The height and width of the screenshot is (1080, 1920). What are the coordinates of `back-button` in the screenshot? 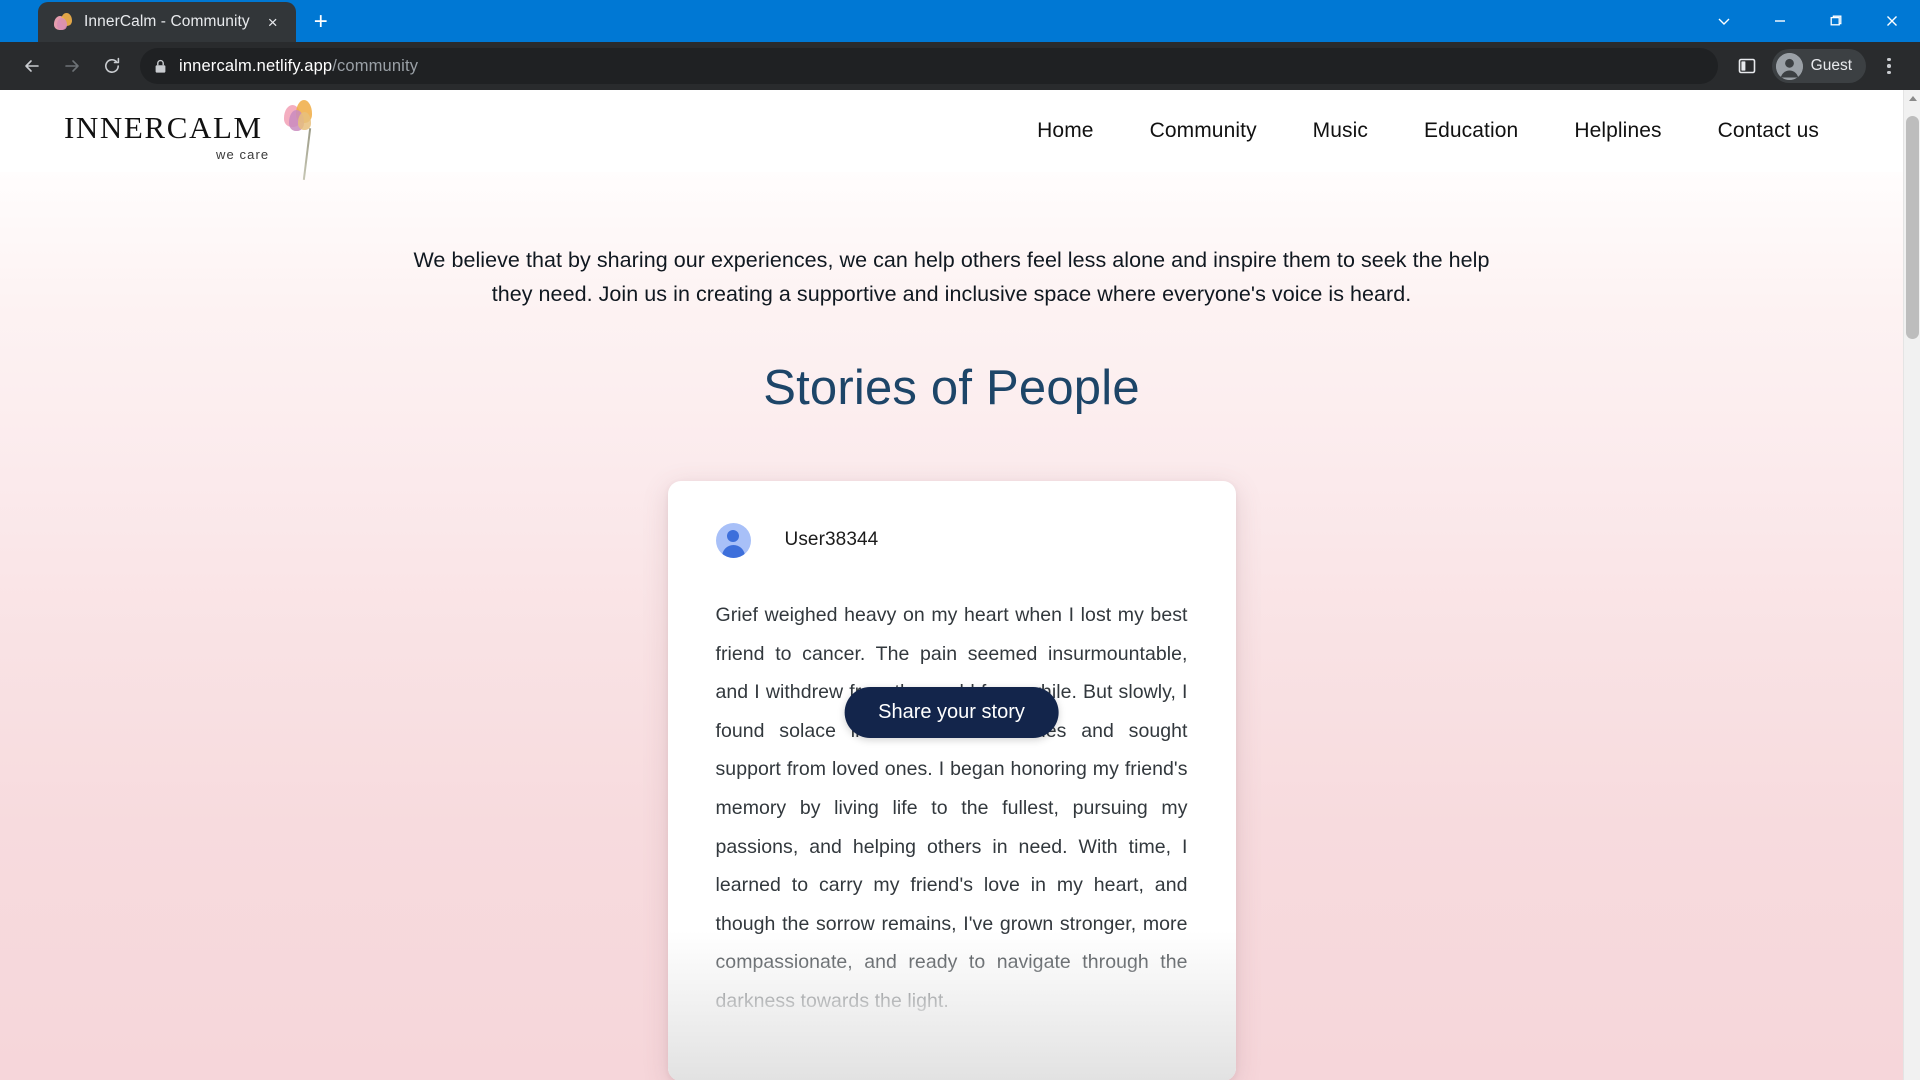 It's located at (32, 66).